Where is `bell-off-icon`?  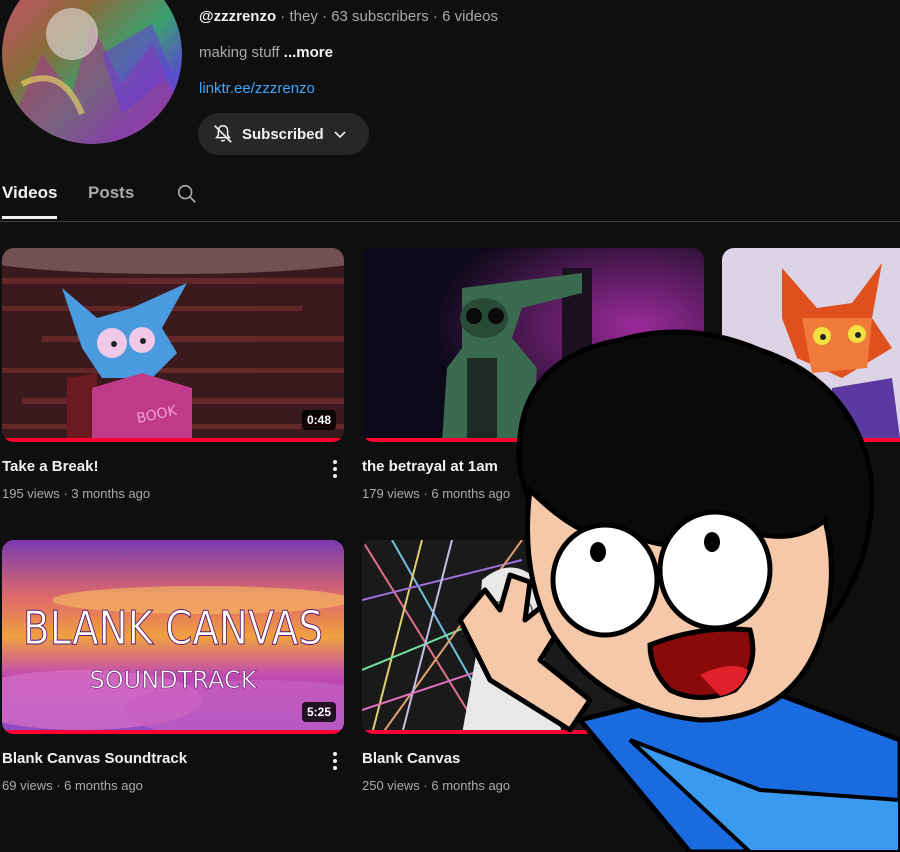 bell-off-icon is located at coordinates (223, 134).